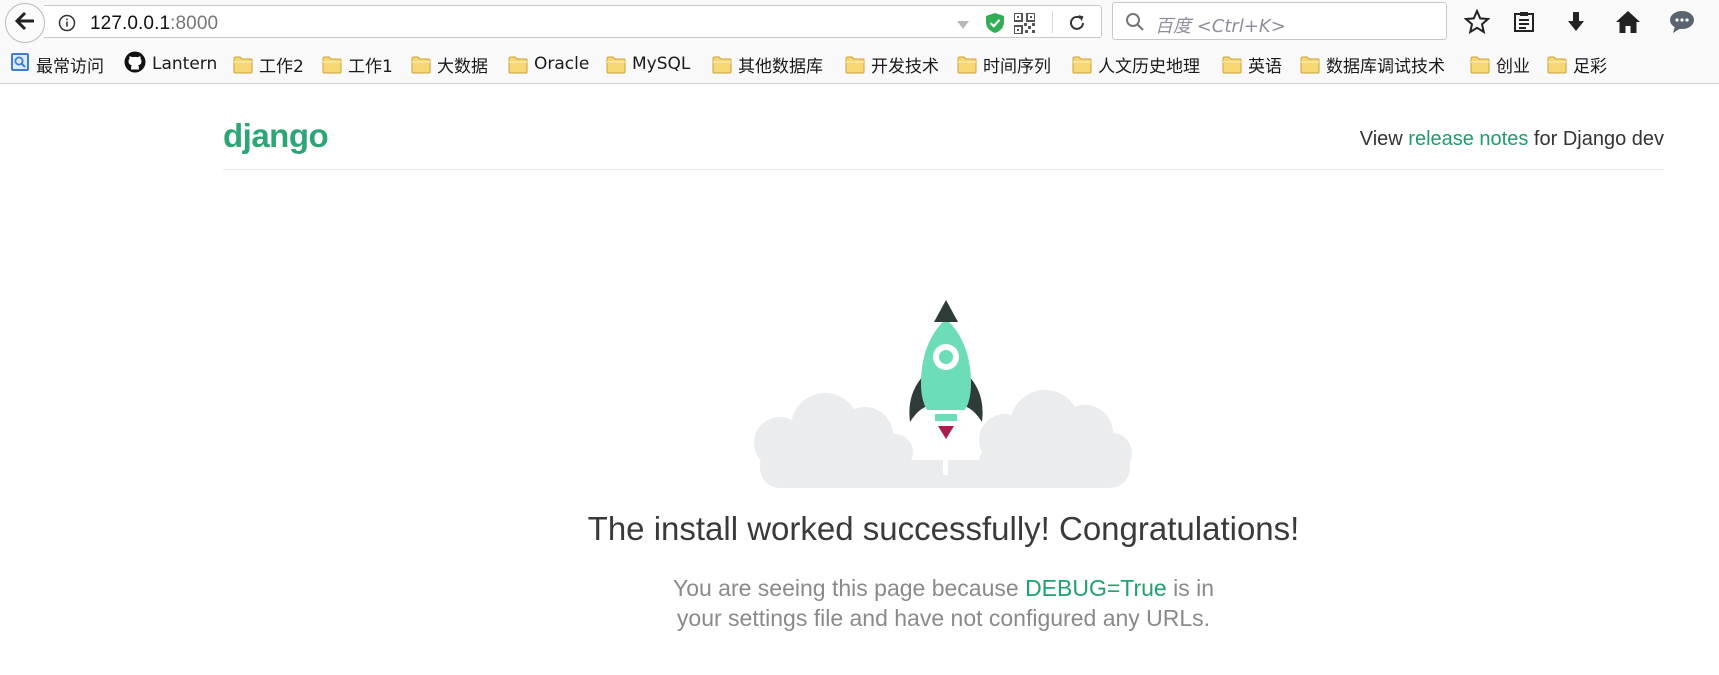  What do you see at coordinates (1628, 22) in the screenshot?
I see `home-icon` at bounding box center [1628, 22].